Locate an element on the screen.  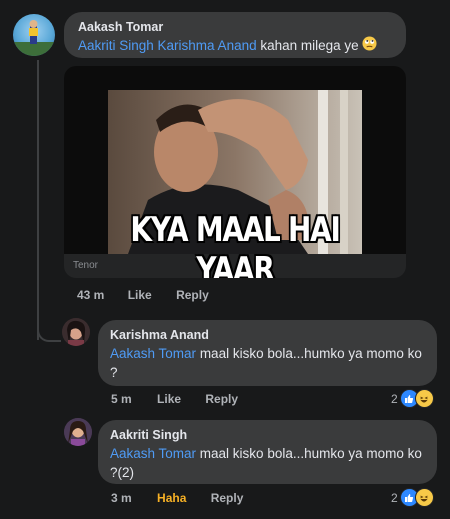
timestamp: 3 m is located at coordinates (121, 498).